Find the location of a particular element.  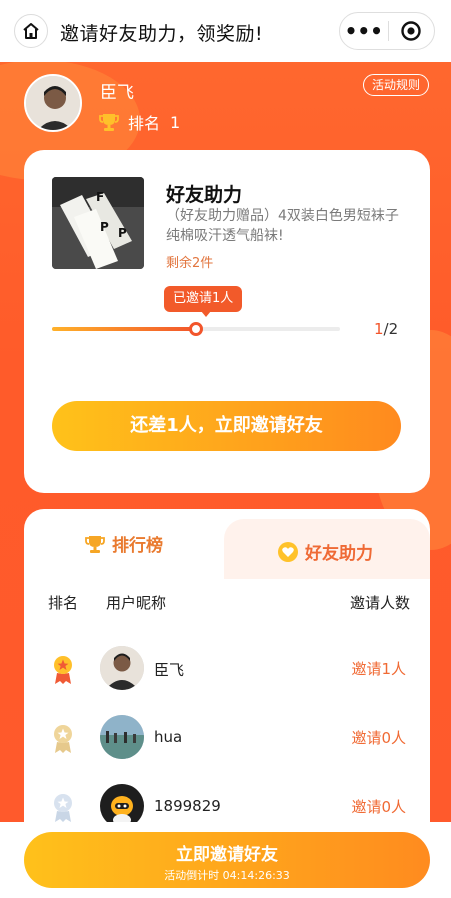

row-nickname: 1899829 is located at coordinates (187, 806).